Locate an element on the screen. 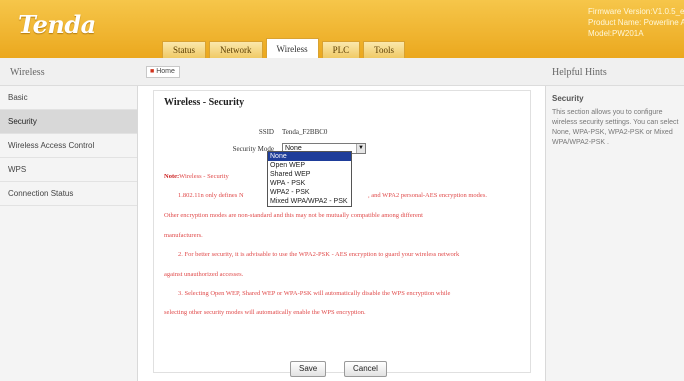  save-button: Save is located at coordinates (308, 369).